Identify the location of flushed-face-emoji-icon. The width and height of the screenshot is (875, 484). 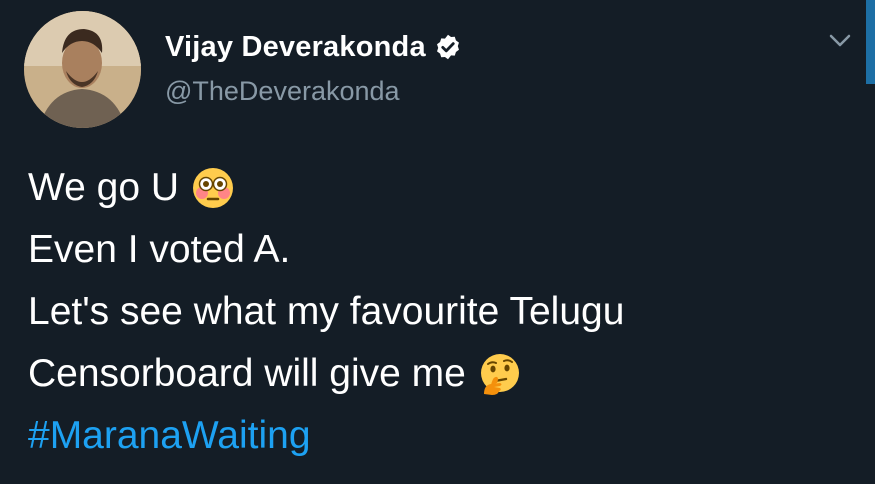
(213, 188).